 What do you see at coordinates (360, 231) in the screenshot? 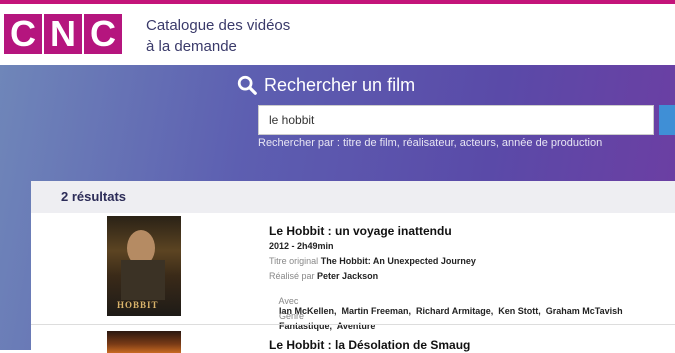
I see `result-title: Le Hobbit : un voyage inattendu` at bounding box center [360, 231].